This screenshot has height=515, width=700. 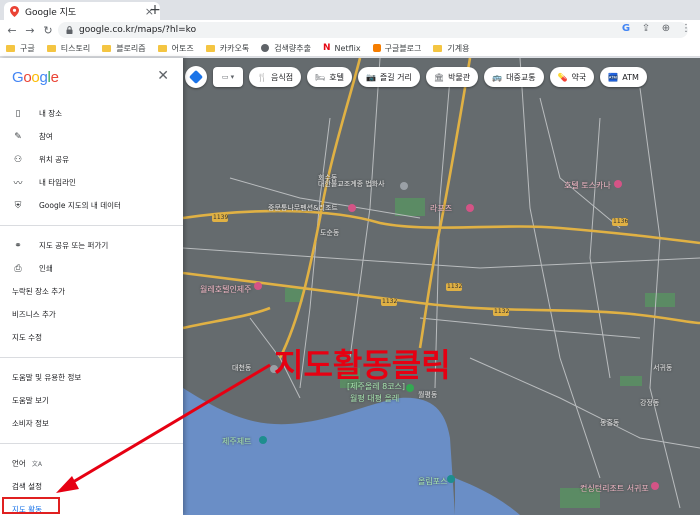 I want to click on globe-icon, so click(x=265, y=48).